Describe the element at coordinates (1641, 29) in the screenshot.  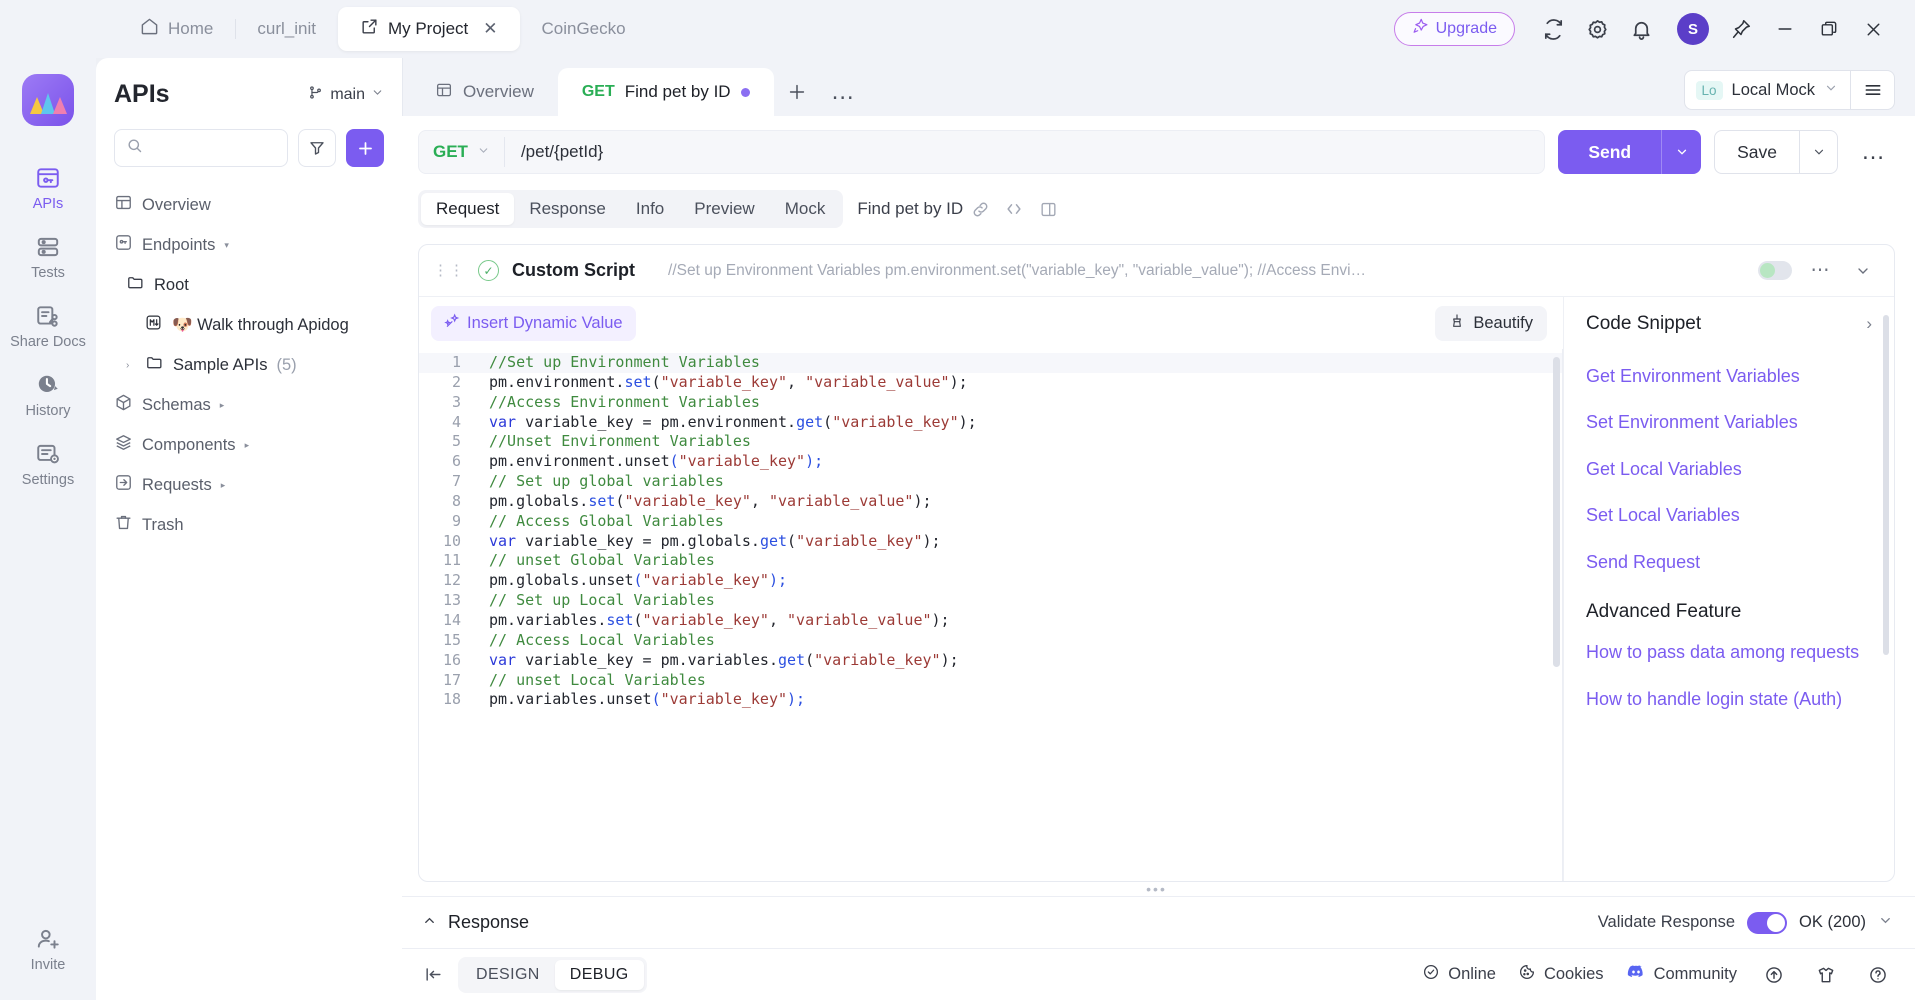
I see `bell-icon` at that location.